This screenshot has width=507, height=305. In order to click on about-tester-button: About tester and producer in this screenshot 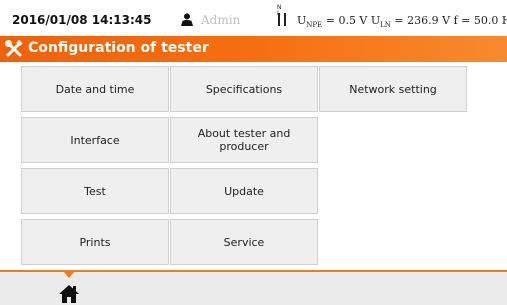, I will do `click(244, 140)`.